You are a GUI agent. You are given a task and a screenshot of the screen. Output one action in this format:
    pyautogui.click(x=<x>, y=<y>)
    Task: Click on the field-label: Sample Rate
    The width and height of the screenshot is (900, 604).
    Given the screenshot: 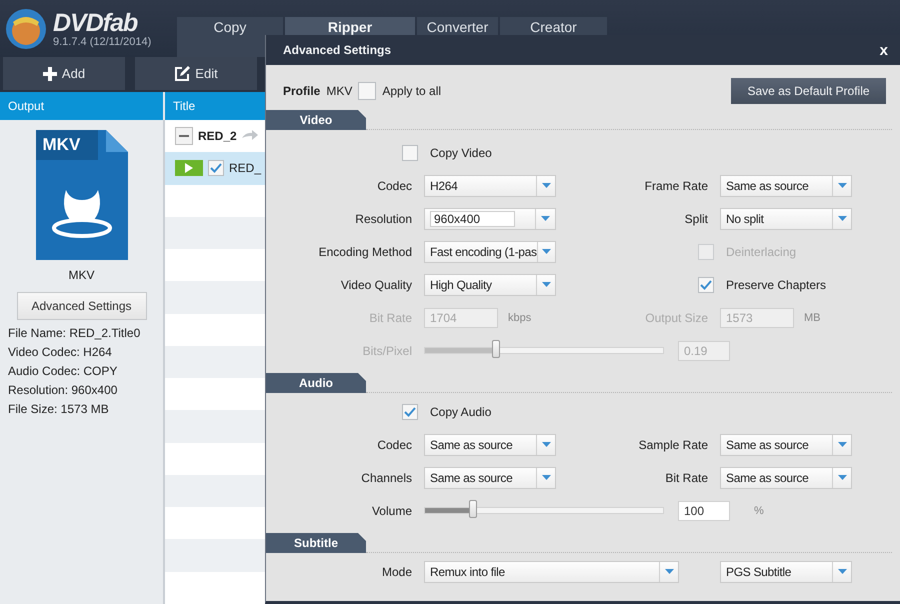 What is the action you would take?
    pyautogui.click(x=673, y=445)
    